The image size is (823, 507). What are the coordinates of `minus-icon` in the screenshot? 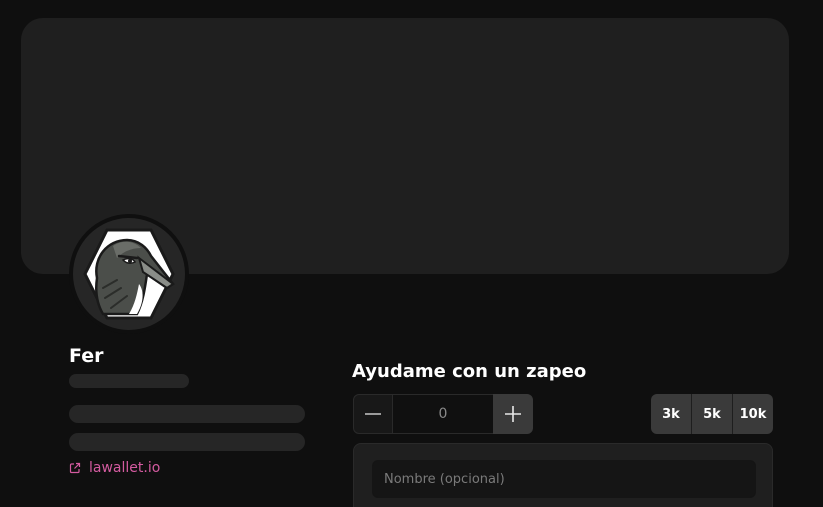 It's located at (373, 414).